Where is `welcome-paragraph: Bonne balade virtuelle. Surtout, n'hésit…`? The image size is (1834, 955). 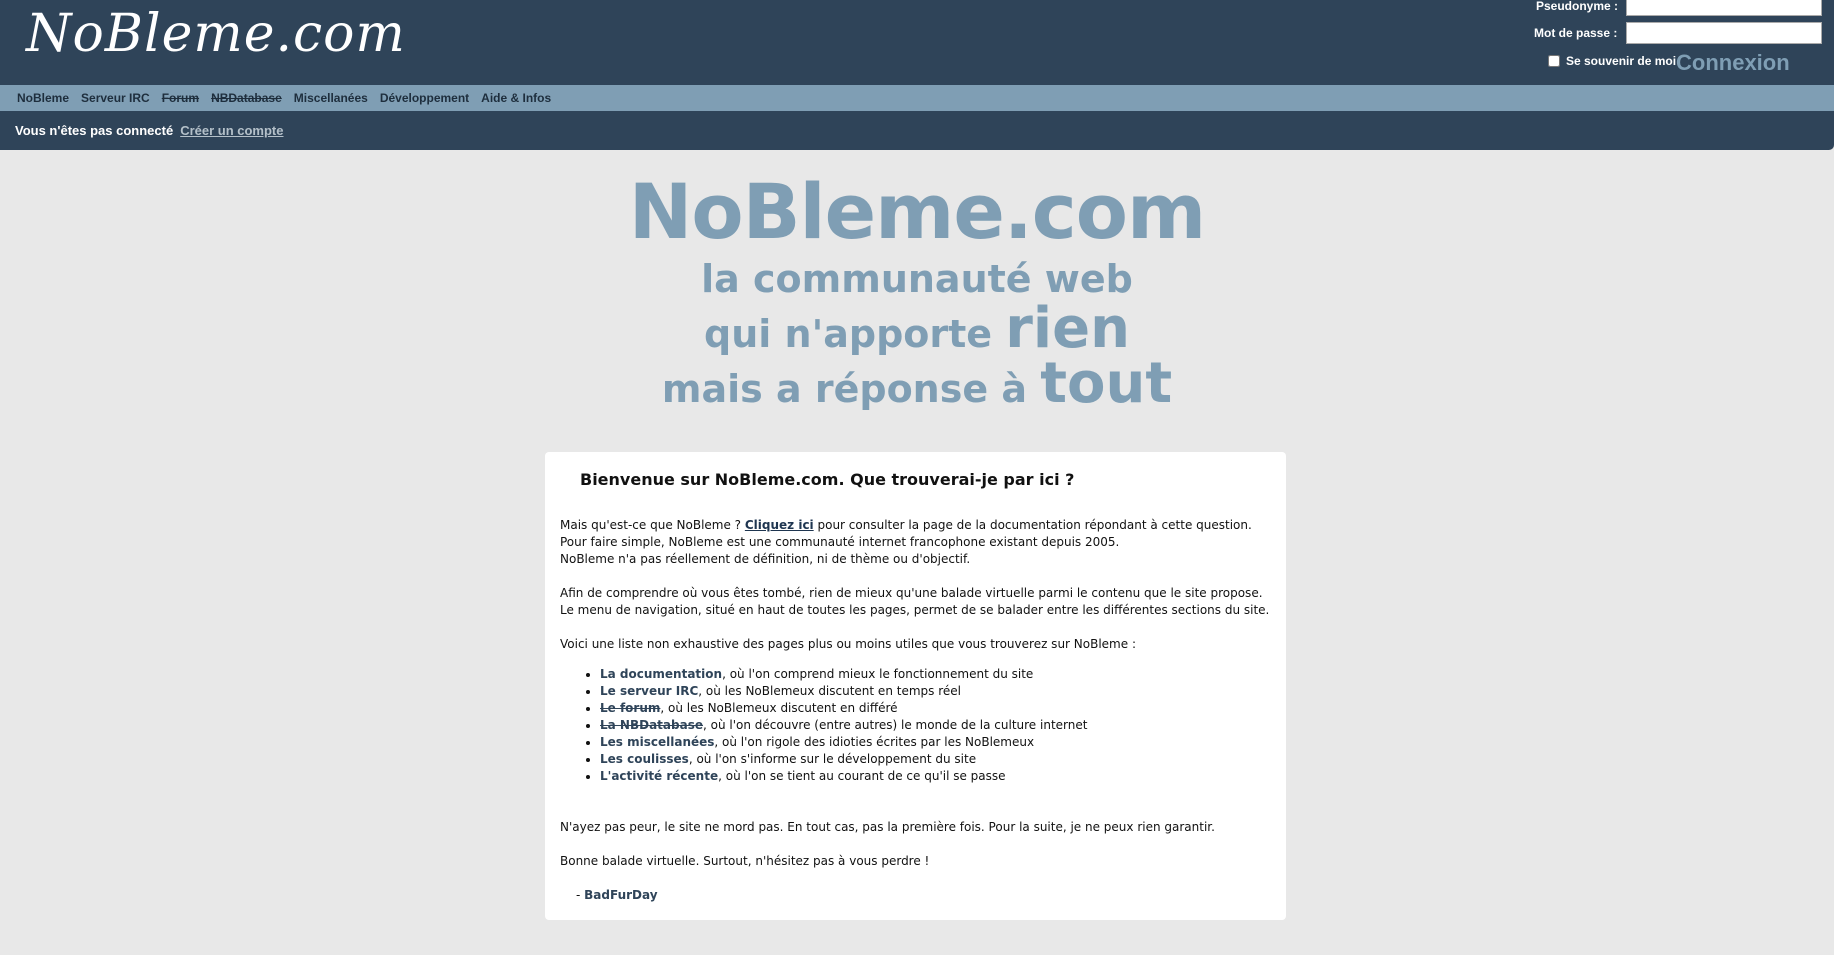
welcome-paragraph: Bonne balade virtuelle. Surtout, n'hésit… is located at coordinates (745, 861).